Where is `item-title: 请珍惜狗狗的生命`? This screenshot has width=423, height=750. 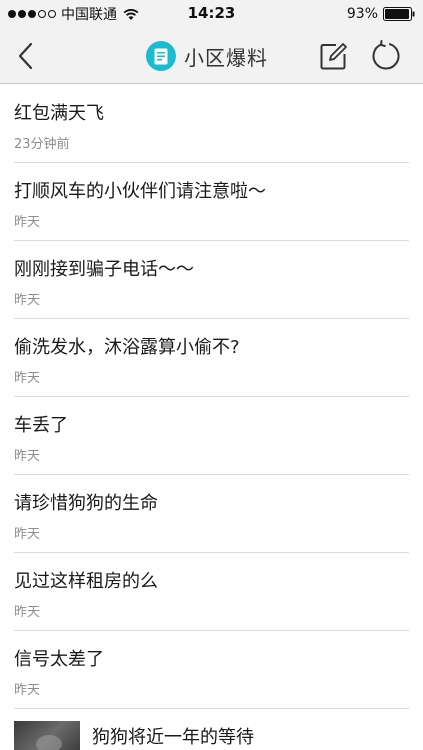 item-title: 请珍惜狗狗的生命 is located at coordinates (86, 503).